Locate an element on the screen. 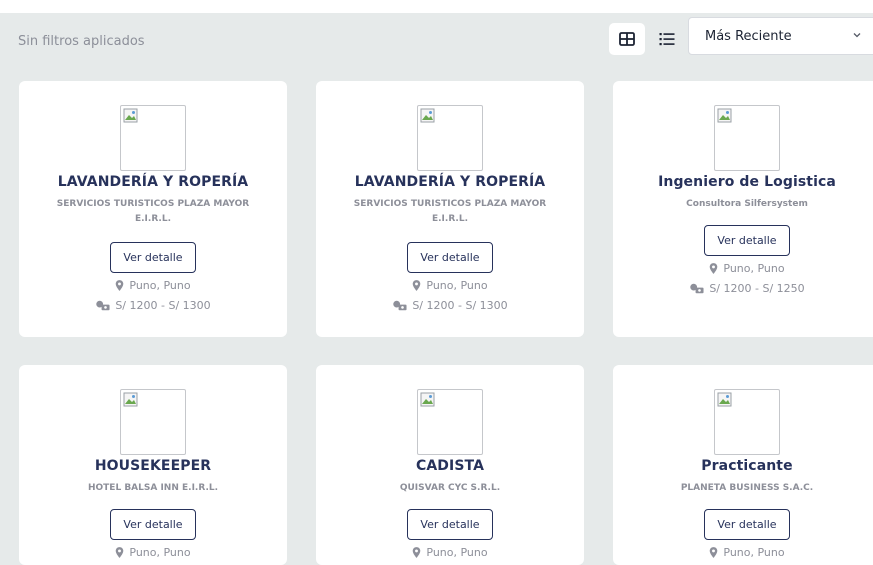 This screenshot has height=565, width=873. list-view-button is located at coordinates (667, 39).